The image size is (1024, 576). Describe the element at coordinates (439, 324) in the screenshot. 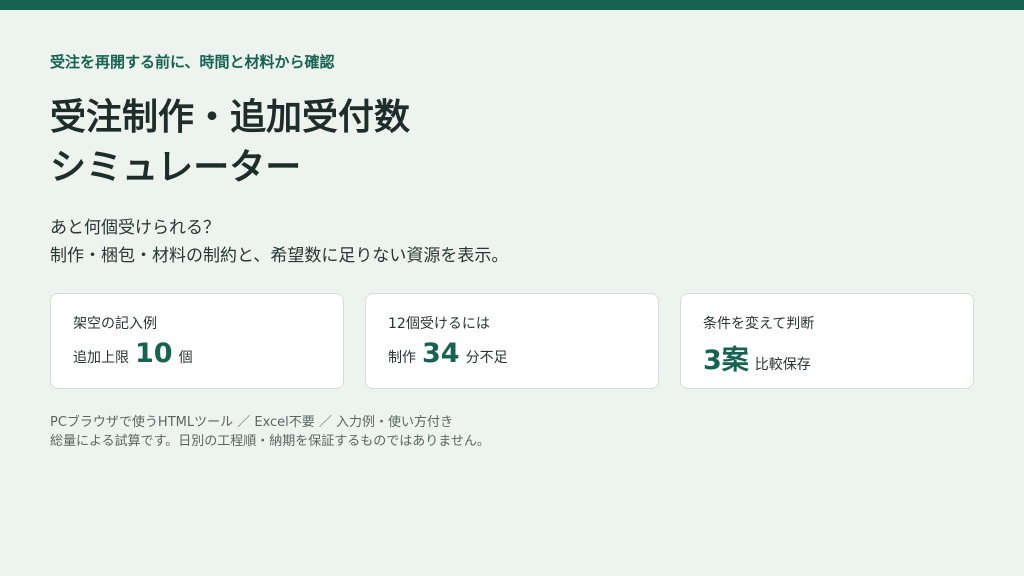

I see `card-label: 12個受けるには` at that location.